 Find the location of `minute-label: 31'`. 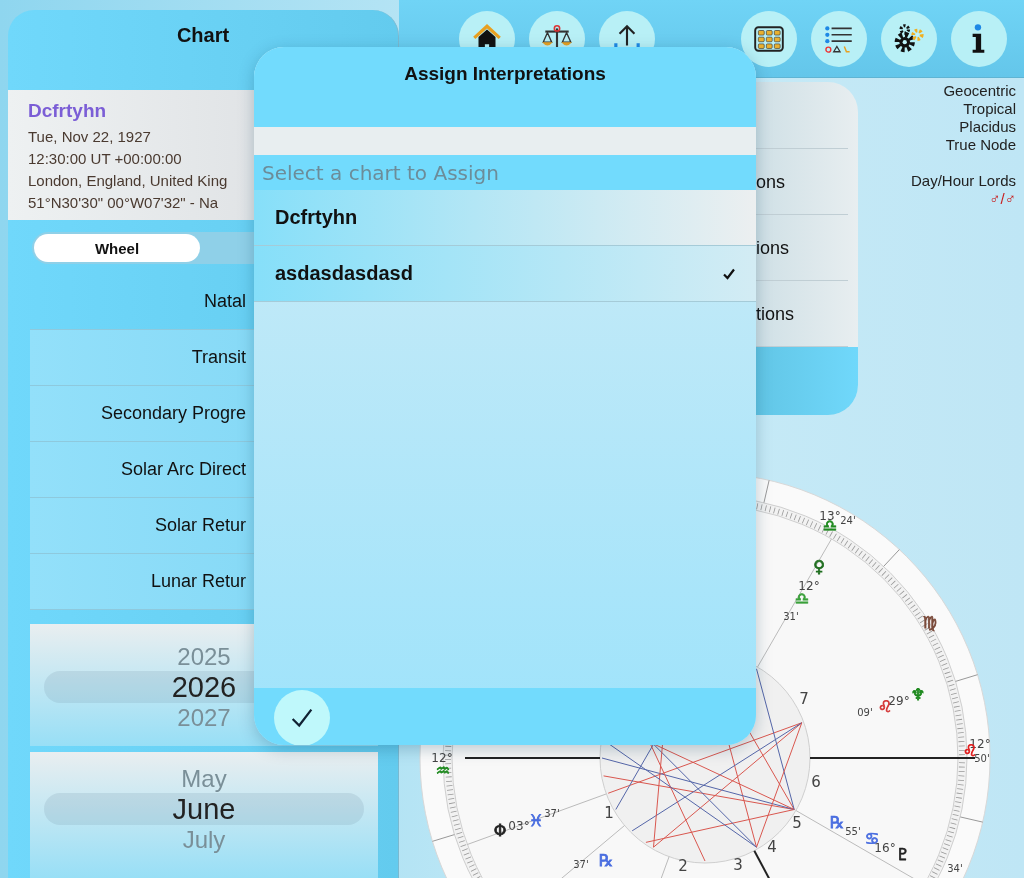

minute-label: 31' is located at coordinates (791, 616).